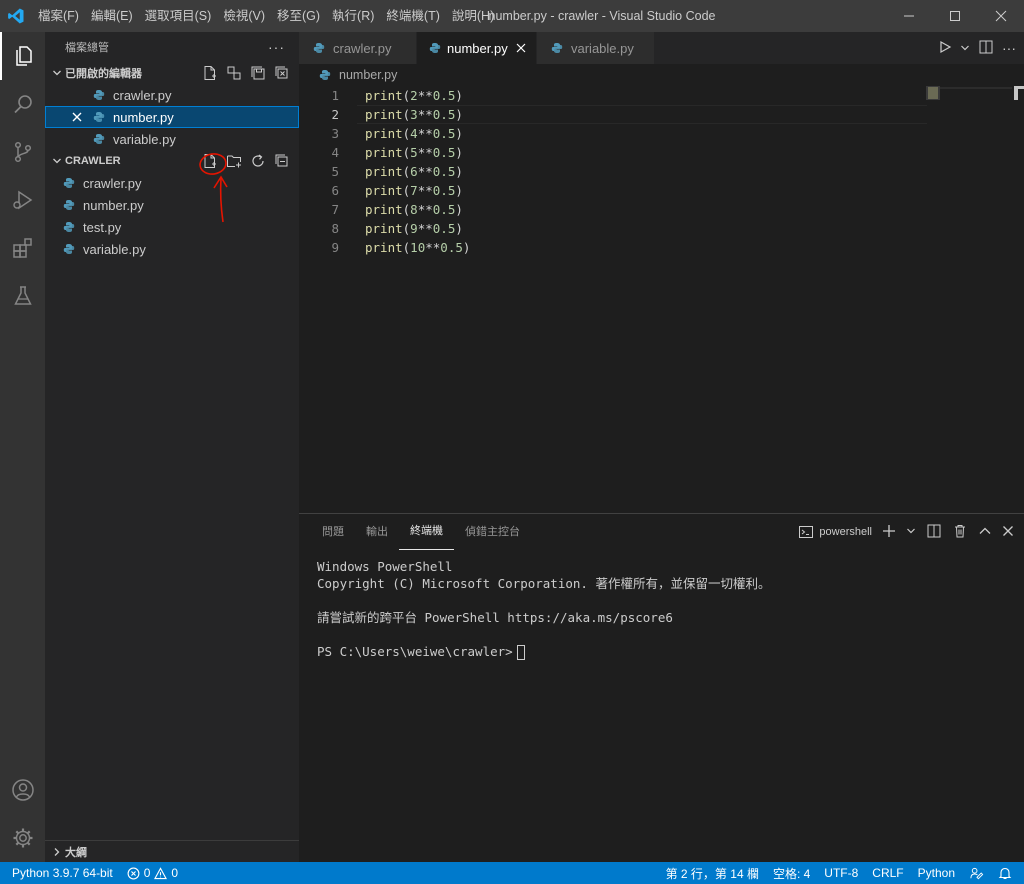 The height and width of the screenshot is (884, 1024). What do you see at coordinates (144, 139) in the screenshot?
I see `open-editor-label: variable.py` at bounding box center [144, 139].